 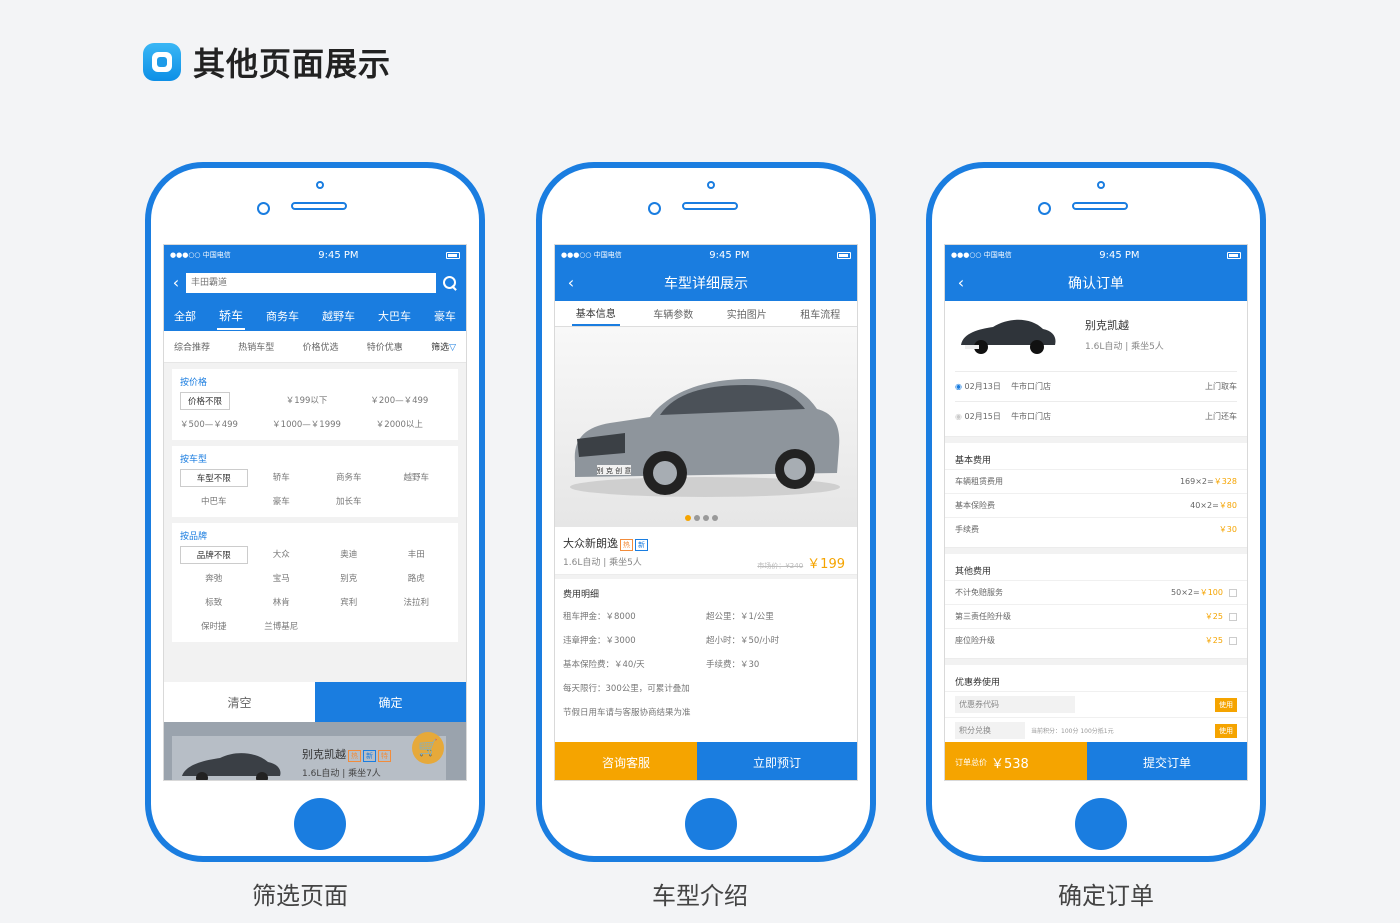 I want to click on type-option: 越野车, so click(x=417, y=478).